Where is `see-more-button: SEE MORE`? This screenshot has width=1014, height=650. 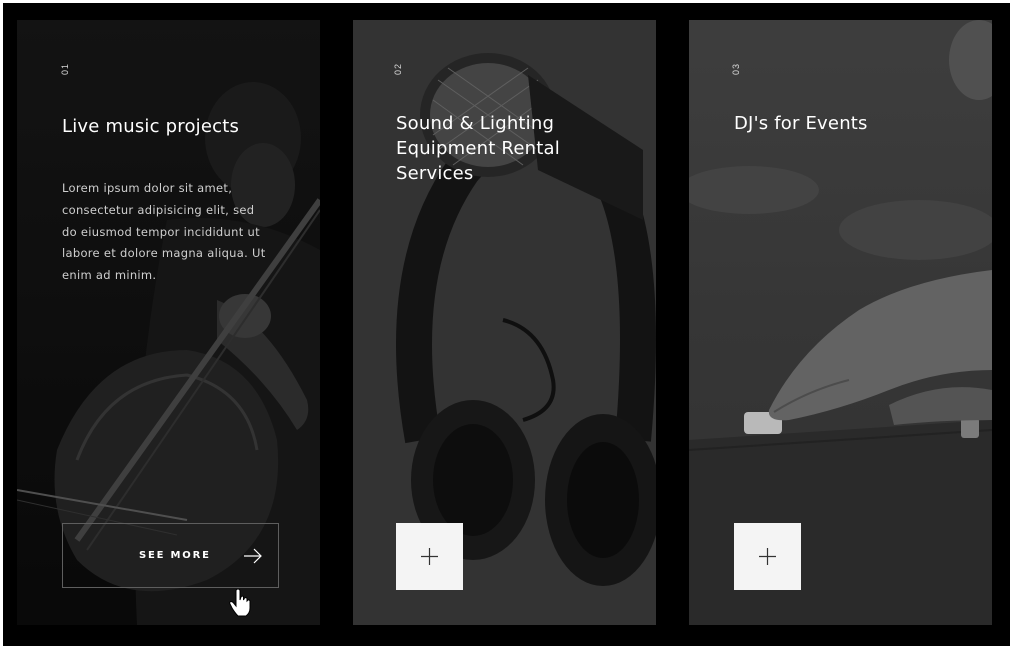
see-more-button: SEE MORE is located at coordinates (170, 555).